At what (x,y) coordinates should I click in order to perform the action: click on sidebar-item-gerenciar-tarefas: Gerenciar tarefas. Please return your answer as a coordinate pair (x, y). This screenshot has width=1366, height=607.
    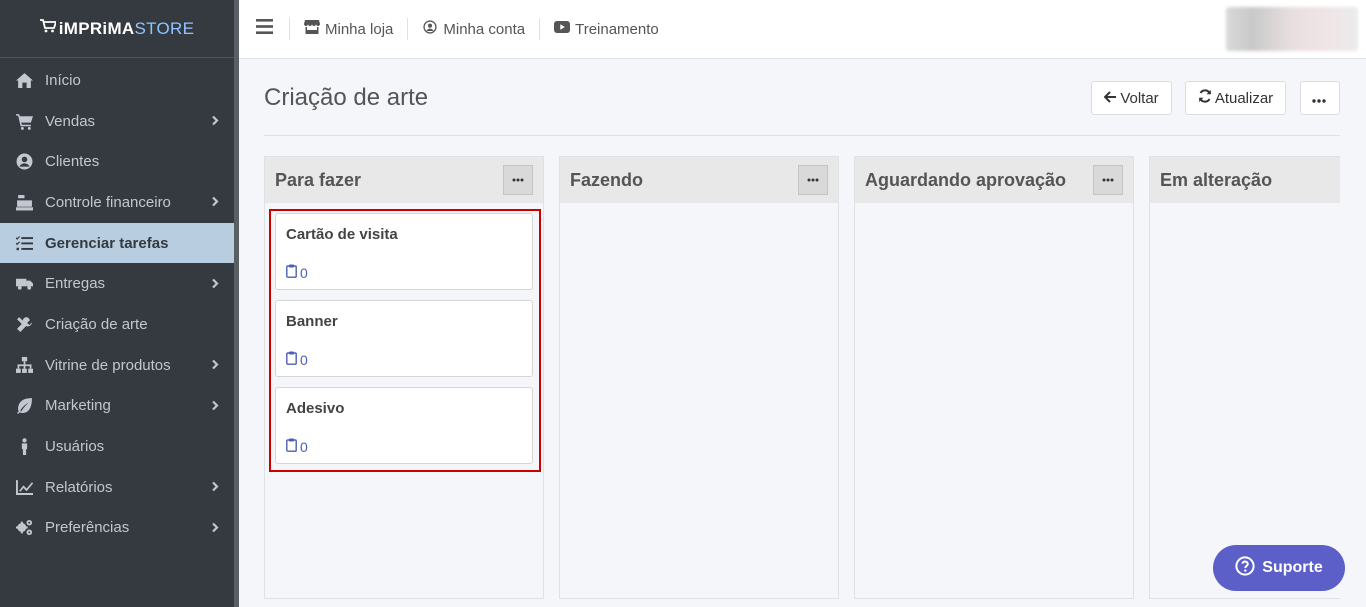
    Looking at the image, I should click on (117, 243).